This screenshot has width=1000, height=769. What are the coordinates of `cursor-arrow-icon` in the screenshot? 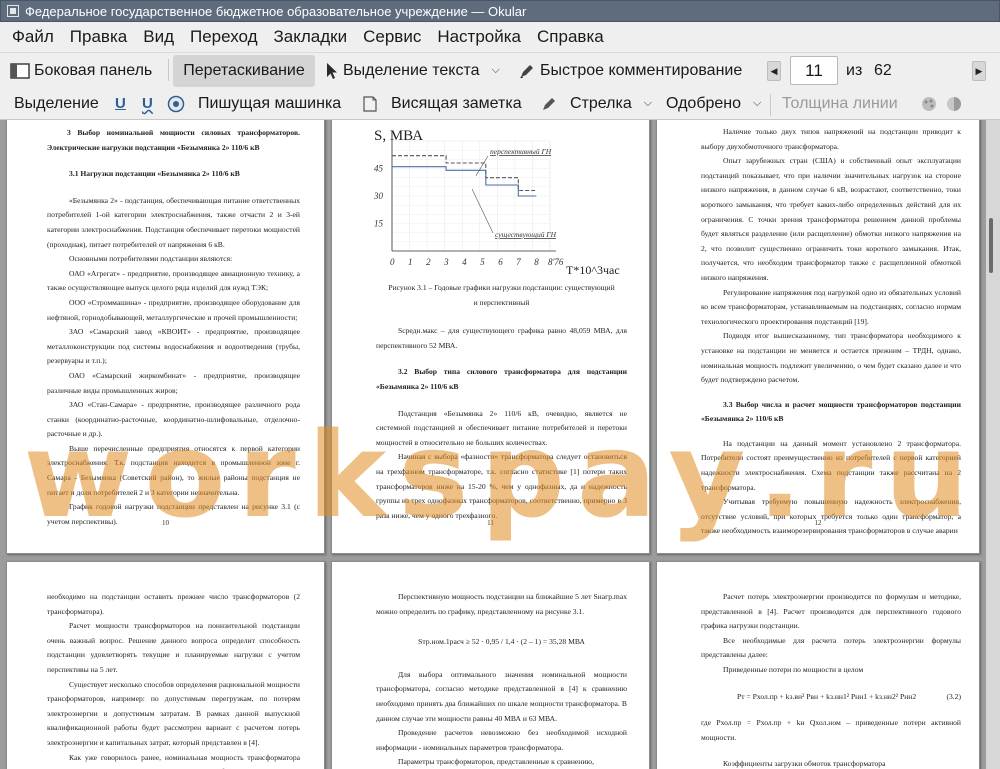 It's located at (332, 70).